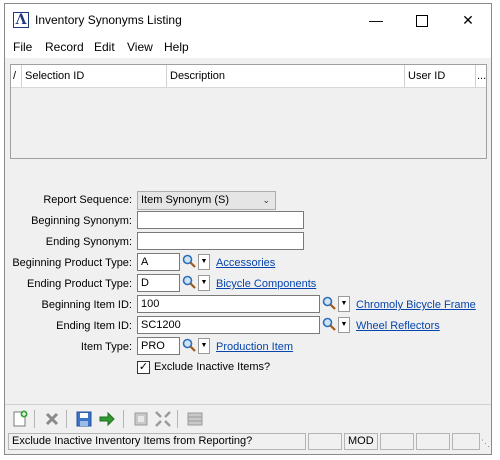 The image size is (500, 460). I want to click on minimize-button: —, so click(376, 20).